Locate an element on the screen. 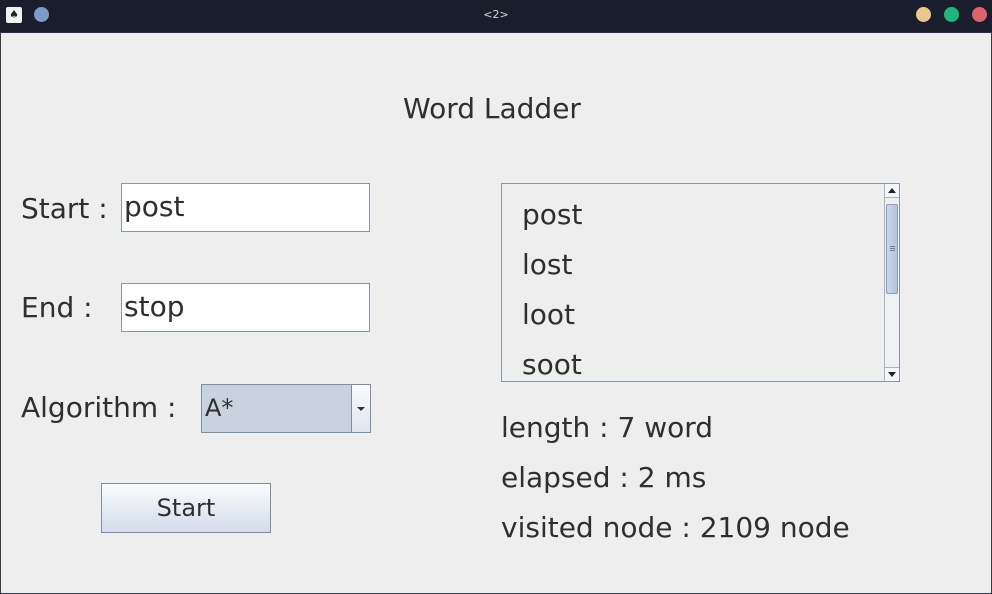 Image resolution: width=992 pixels, height=594 pixels. arrow-up-icon is located at coordinates (892, 190).